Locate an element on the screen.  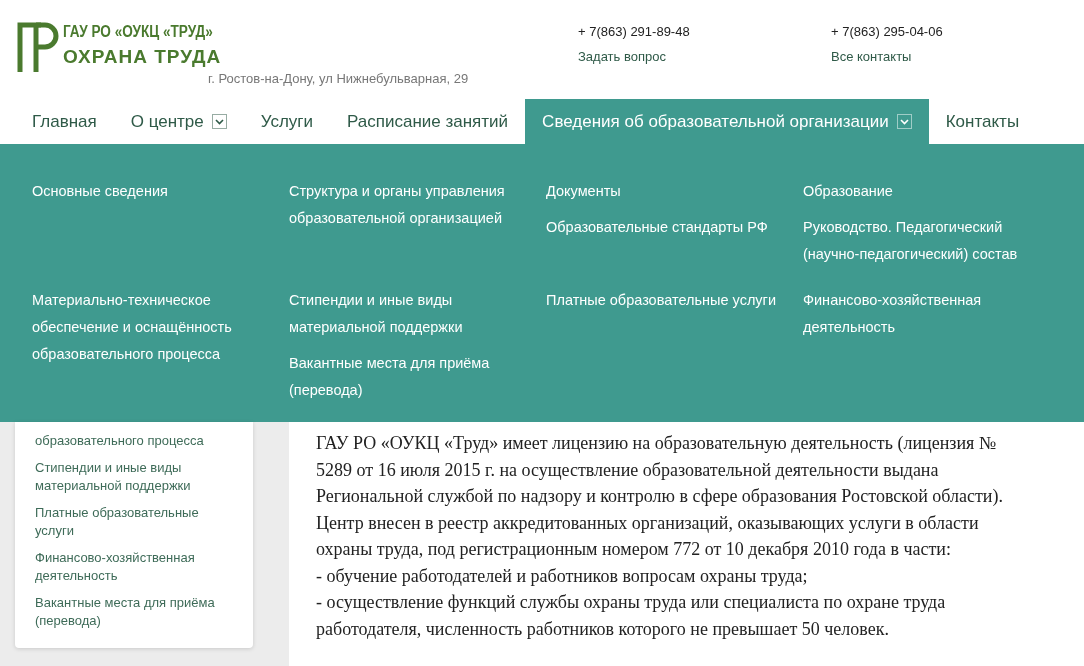
nav-tab: О центре is located at coordinates (178, 121).